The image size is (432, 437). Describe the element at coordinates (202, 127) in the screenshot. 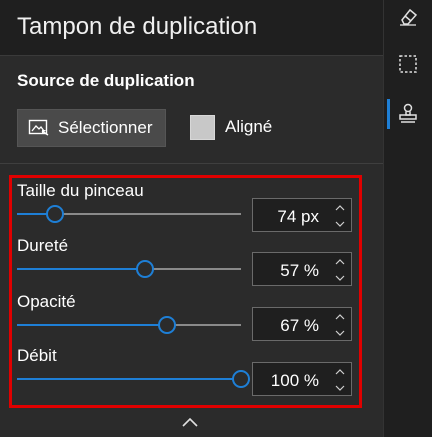

I see `aligned-checkbox` at that location.